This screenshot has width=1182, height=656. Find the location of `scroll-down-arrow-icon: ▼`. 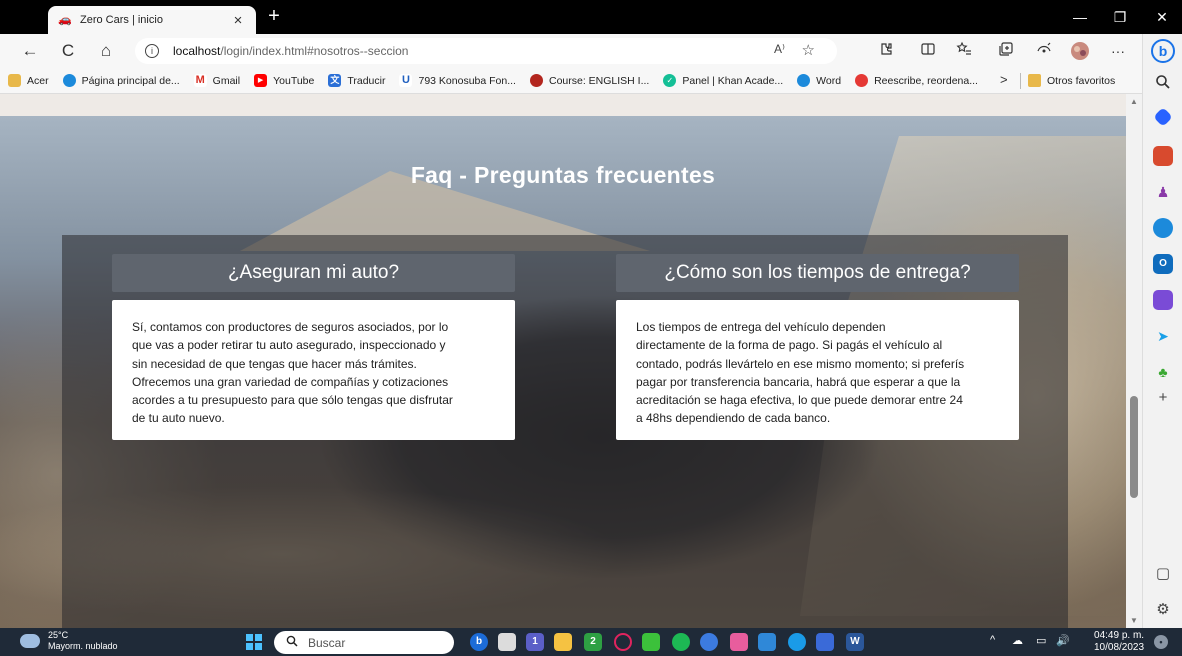

scroll-down-arrow-icon: ▼ is located at coordinates (1134, 620).